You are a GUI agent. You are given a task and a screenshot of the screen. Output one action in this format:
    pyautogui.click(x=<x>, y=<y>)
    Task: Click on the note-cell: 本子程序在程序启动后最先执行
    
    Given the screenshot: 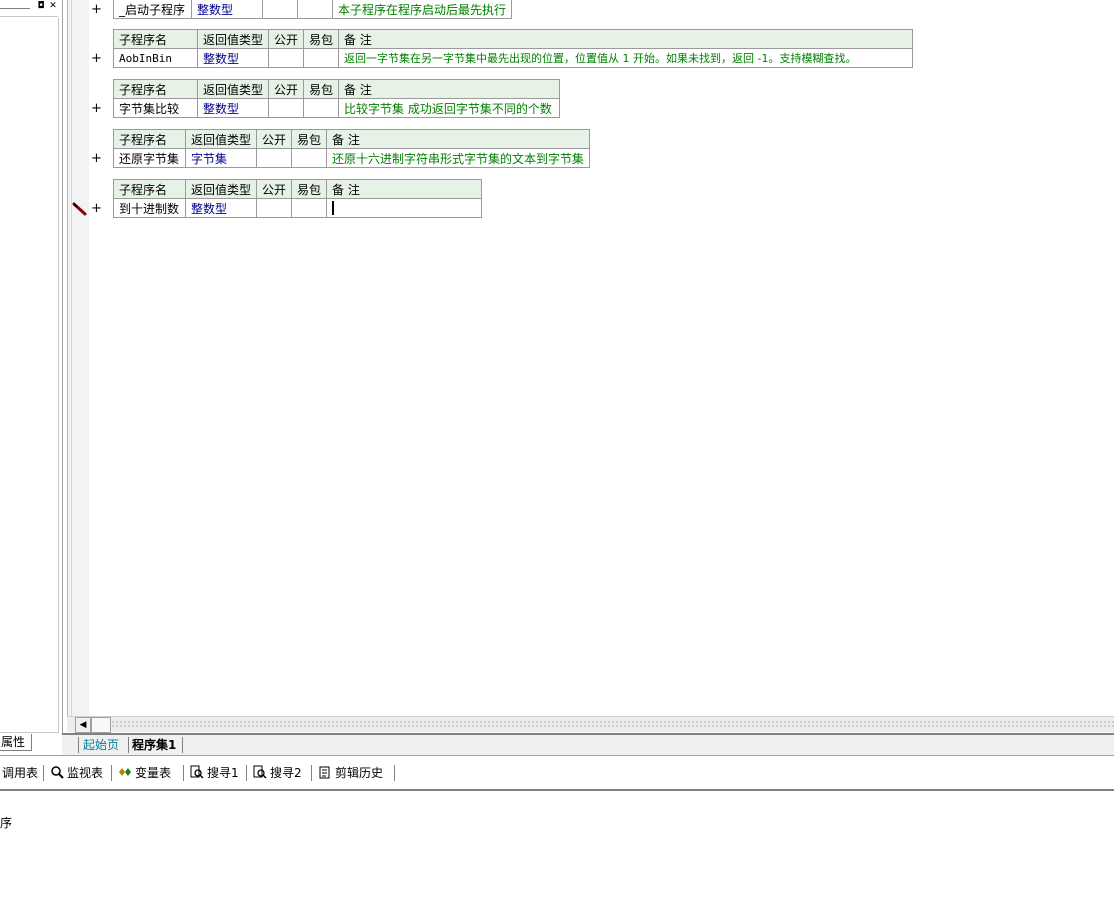 What is the action you would take?
    pyautogui.click(x=422, y=9)
    